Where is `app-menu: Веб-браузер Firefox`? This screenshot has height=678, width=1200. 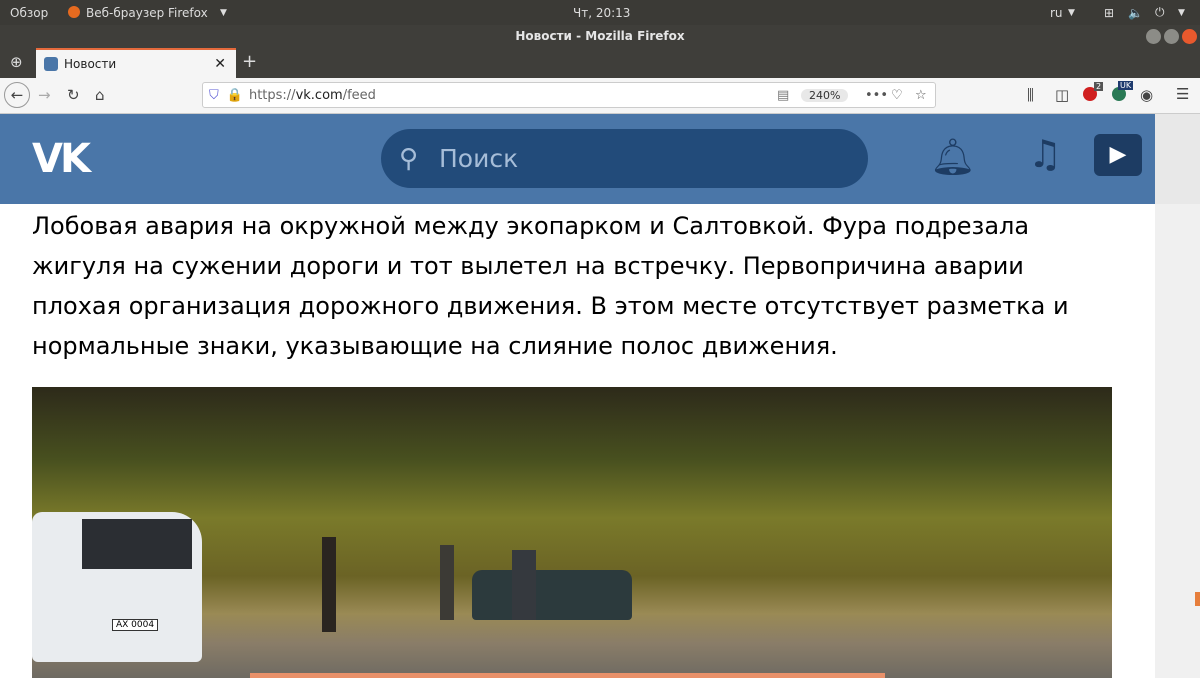 app-menu: Веб-браузер Firefox is located at coordinates (147, 13).